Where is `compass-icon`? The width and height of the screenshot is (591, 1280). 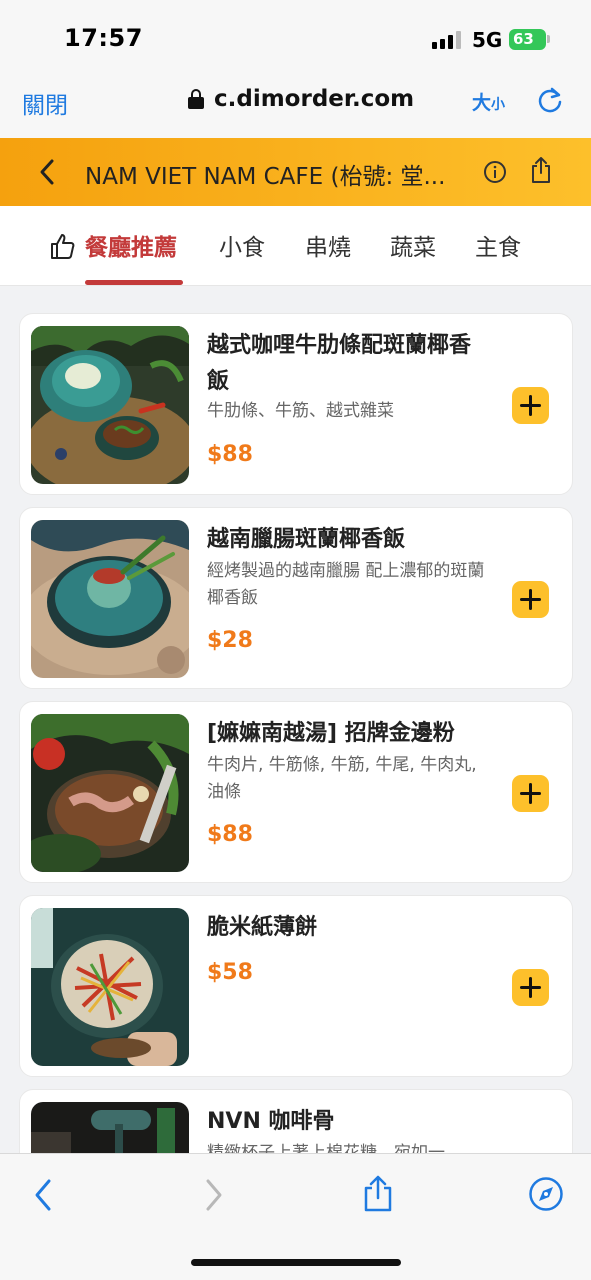
compass-icon is located at coordinates (546, 1194).